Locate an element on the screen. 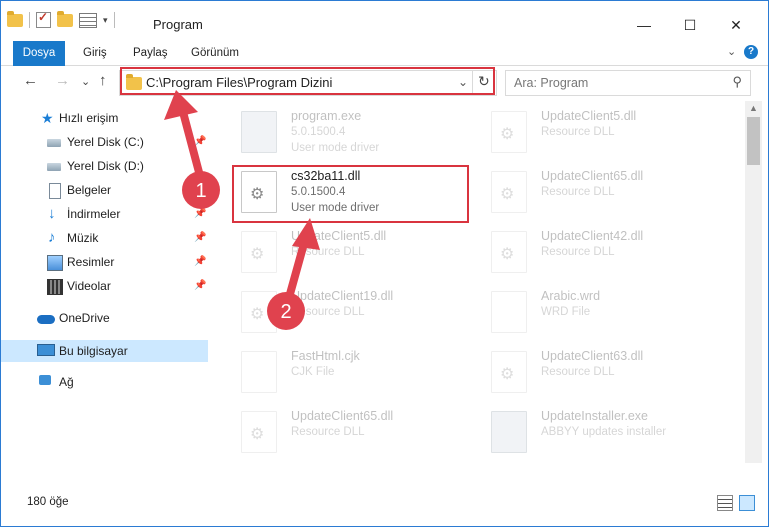 The image size is (769, 527). details-view-icon is located at coordinates (725, 503).